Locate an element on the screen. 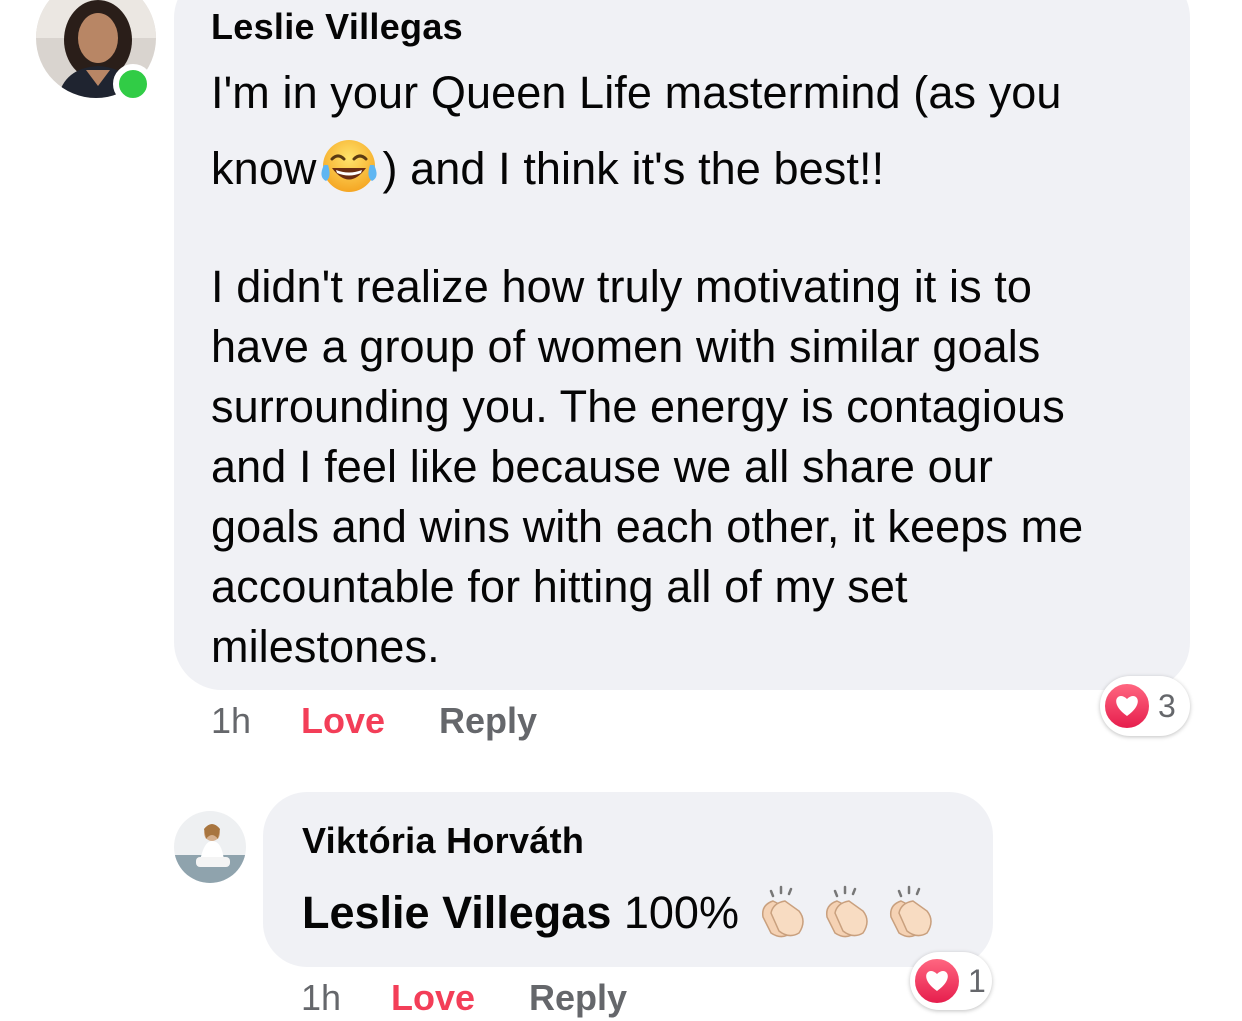  comment-line: have a group of women with similar goals is located at coordinates (626, 346).